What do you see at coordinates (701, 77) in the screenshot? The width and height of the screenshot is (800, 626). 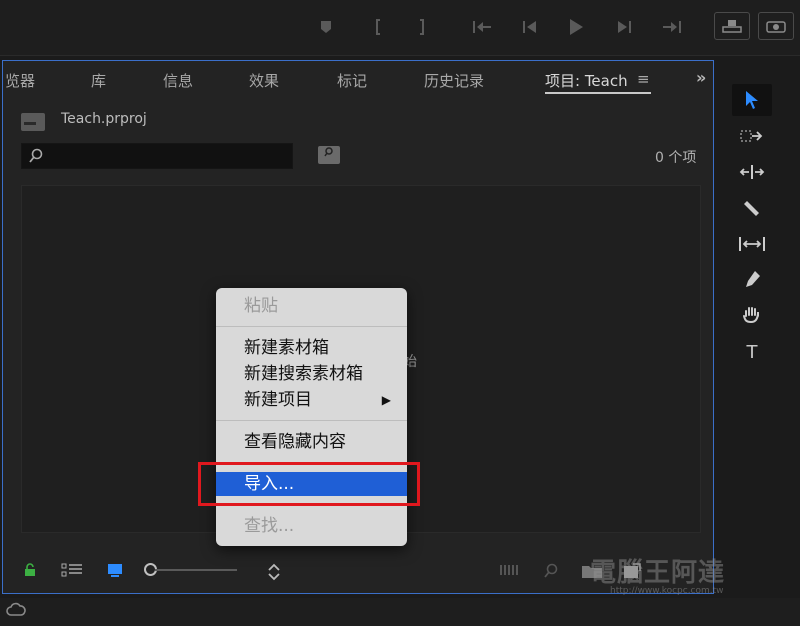 I see `more-tabs-icon: »` at bounding box center [701, 77].